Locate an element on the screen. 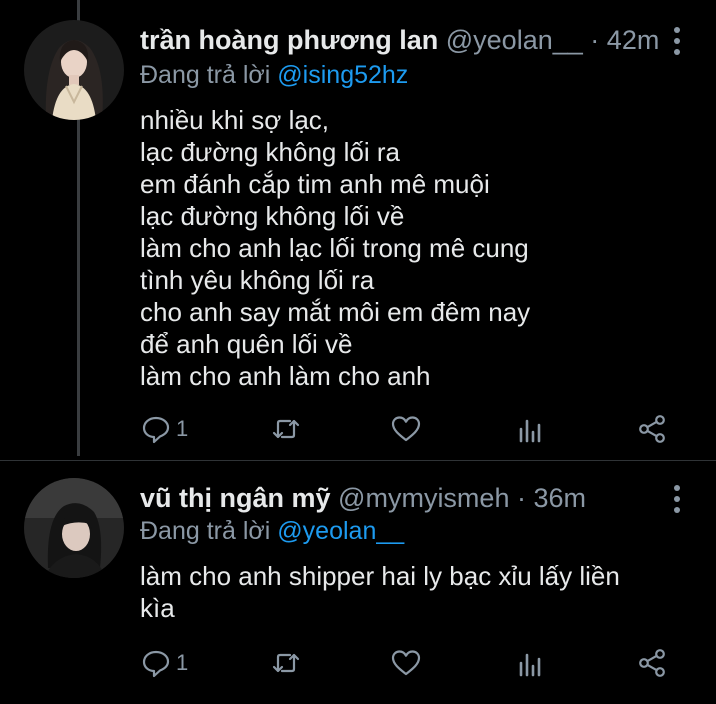 This screenshot has width=716, height=704. tweet-text-line: làm cho anh làm cho anh is located at coordinates (285, 376).